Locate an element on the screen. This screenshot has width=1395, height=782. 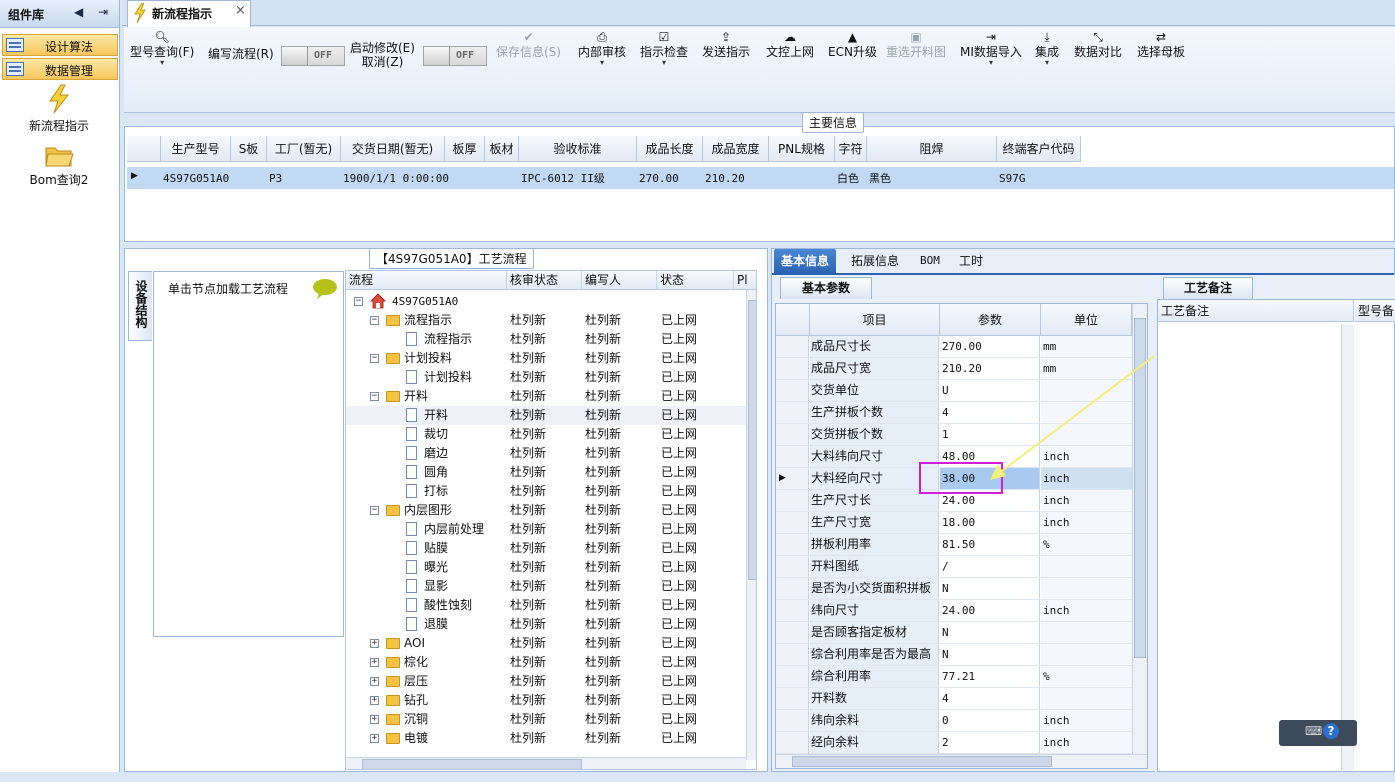
param-horizontal-scrollbar is located at coordinates (961, 761).